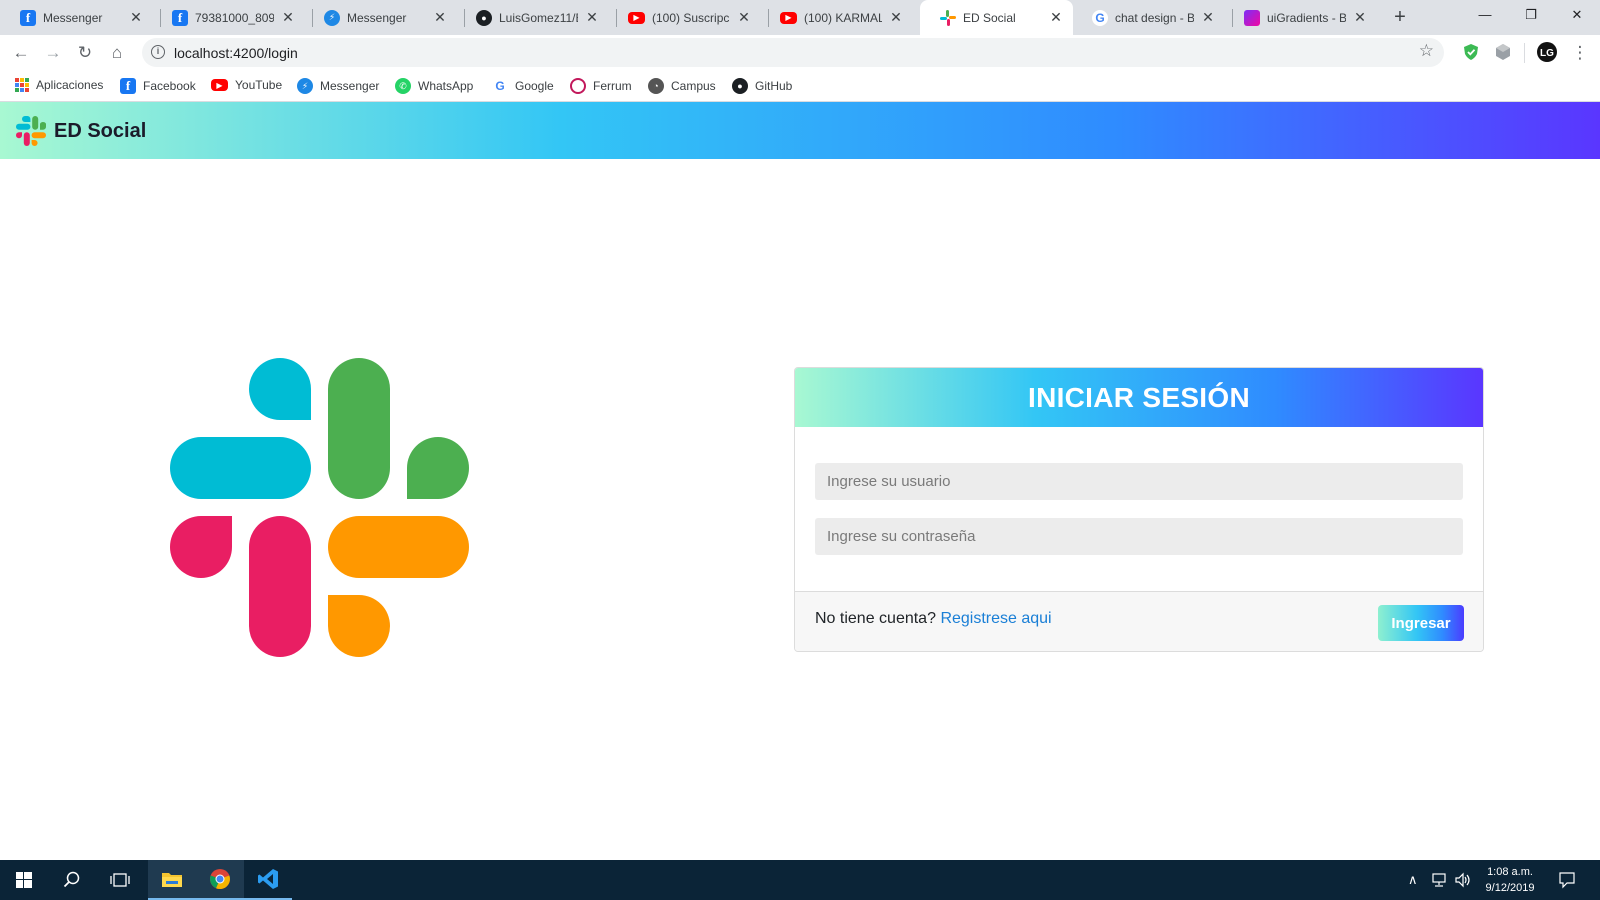  What do you see at coordinates (1471, 52) in the screenshot?
I see `shield-extension-icon` at bounding box center [1471, 52].